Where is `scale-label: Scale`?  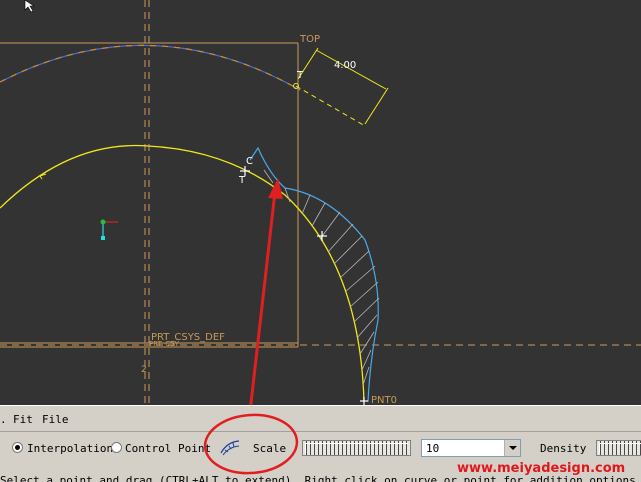
scale-label: Scale is located at coordinates (270, 448).